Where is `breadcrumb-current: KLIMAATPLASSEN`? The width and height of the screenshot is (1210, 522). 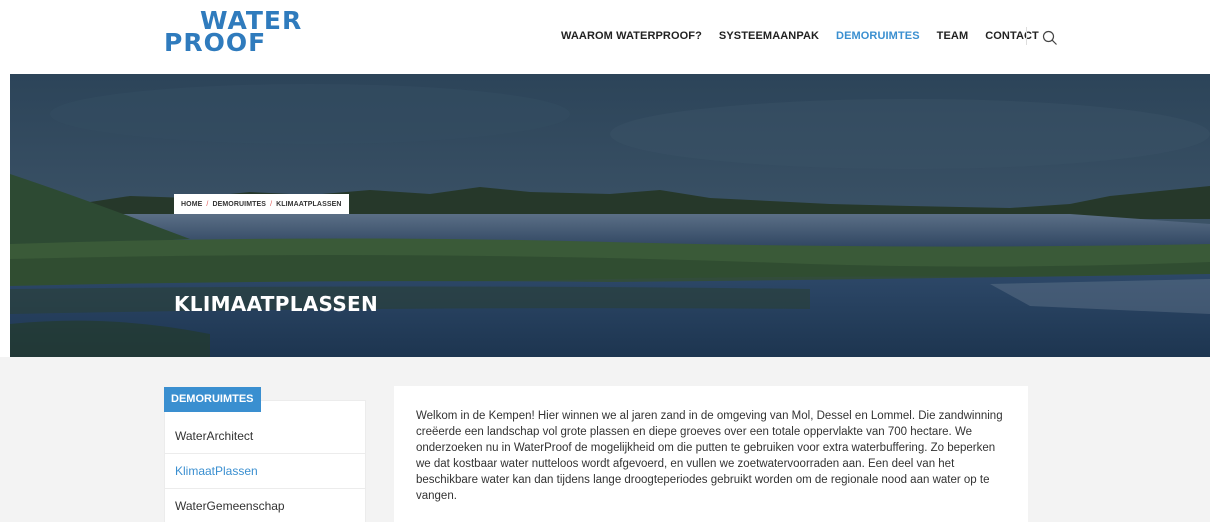 breadcrumb-current: KLIMAATPLASSEN is located at coordinates (309, 204).